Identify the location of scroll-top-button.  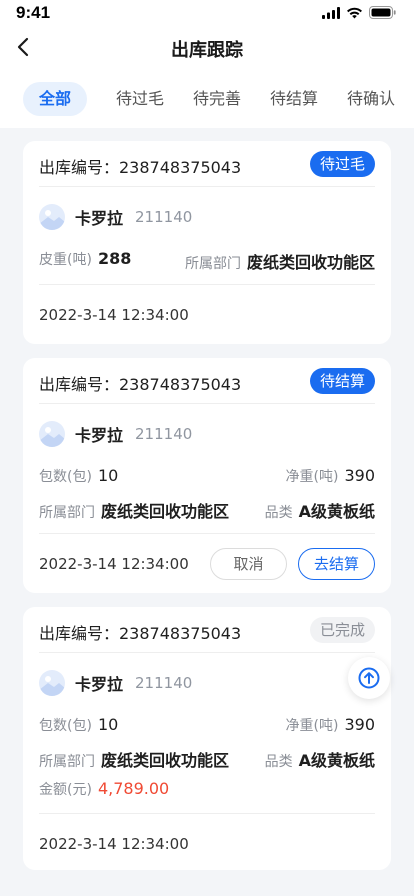
(369, 678).